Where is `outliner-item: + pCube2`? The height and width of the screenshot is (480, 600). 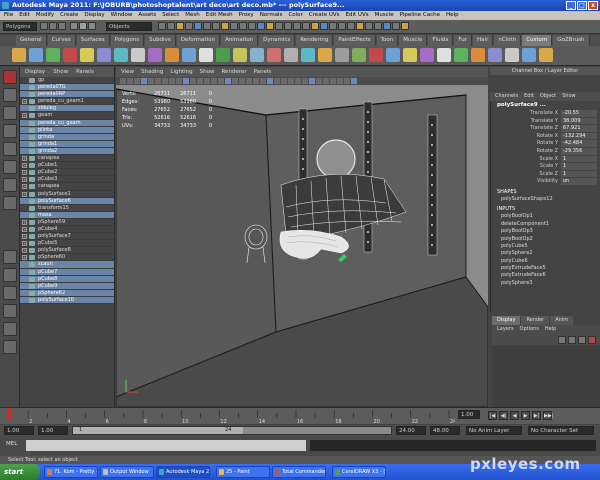
outliner-item: + pCube2 is located at coordinates (67, 173).